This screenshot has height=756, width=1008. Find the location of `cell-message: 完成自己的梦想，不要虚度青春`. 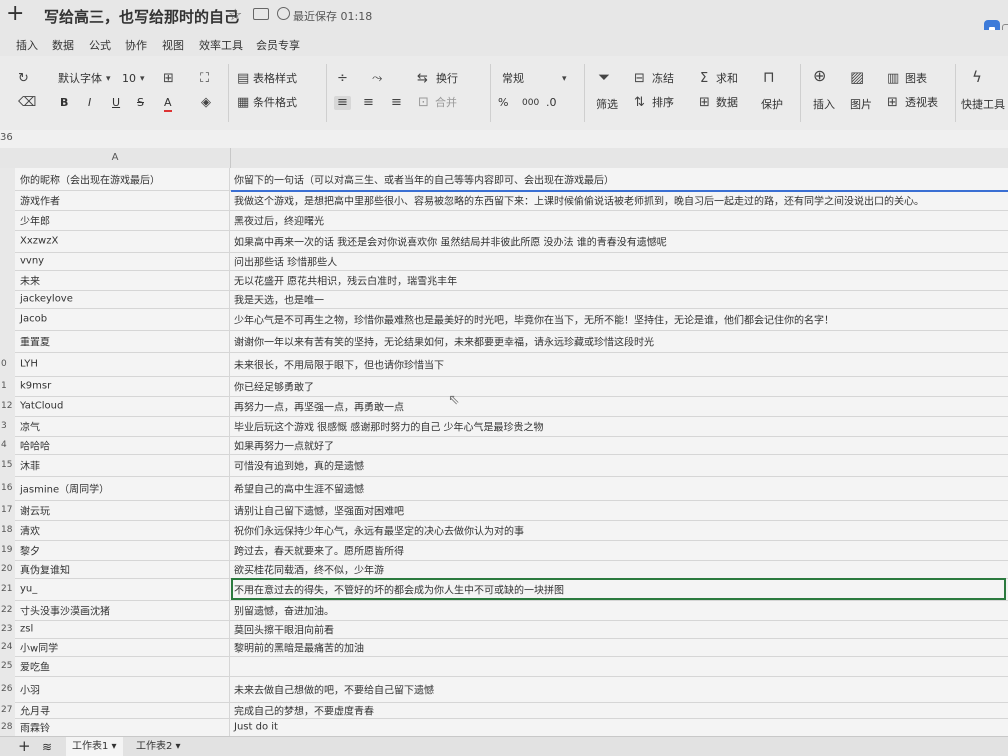

cell-message: 完成自己的梦想，不要虚度青春 is located at coordinates (619, 710).